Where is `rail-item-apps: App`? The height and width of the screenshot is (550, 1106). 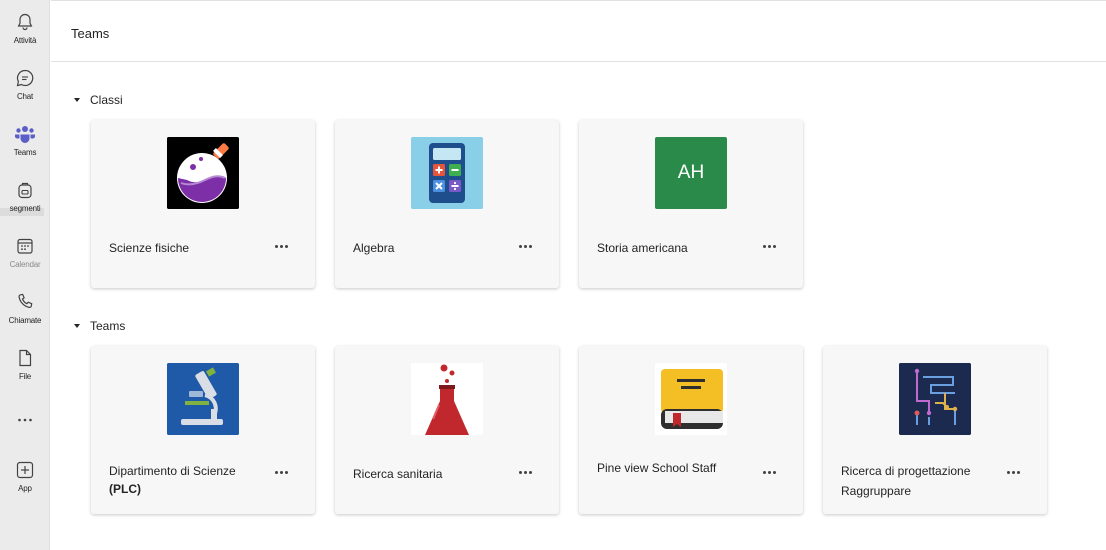
rail-item-apps: App is located at coordinates (25, 475).